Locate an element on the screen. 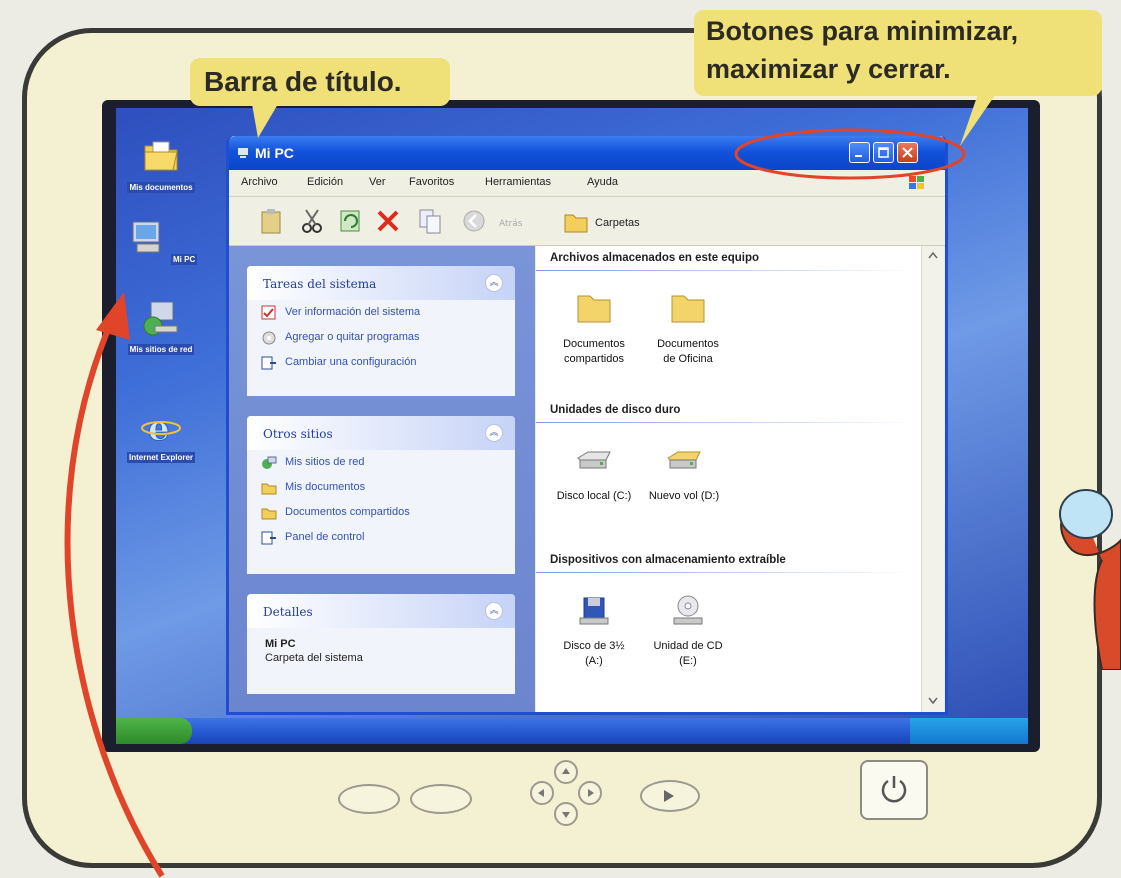 The image size is (1121, 878). panel-title: Detalles is located at coordinates (288, 612).